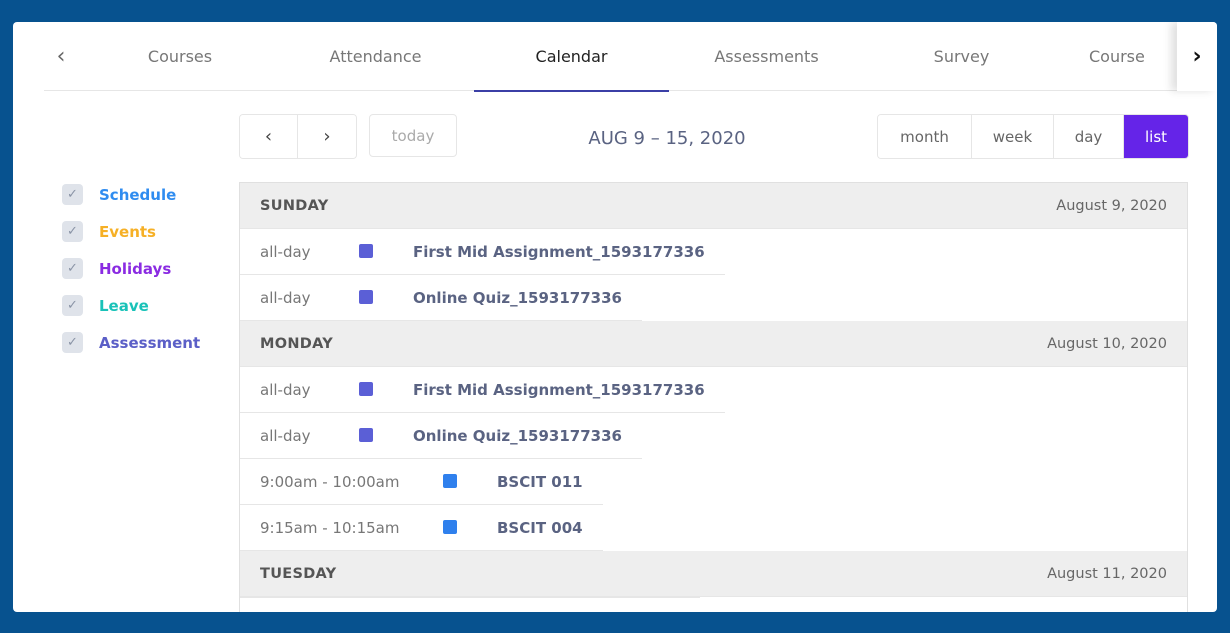 Image resolution: width=1230 pixels, height=633 pixels. I want to click on prev-week-button: ‹, so click(269, 136).